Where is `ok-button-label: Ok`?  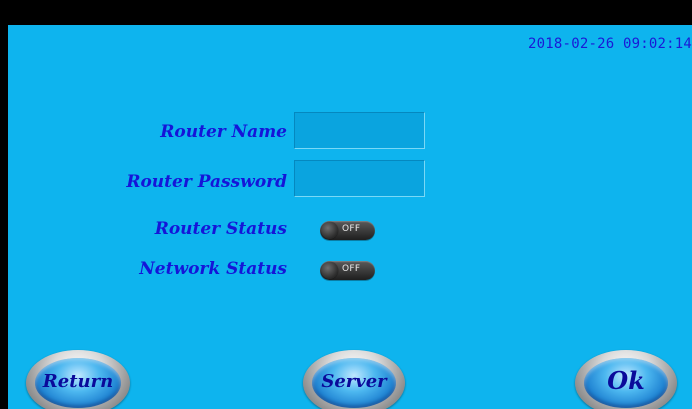 ok-button-label: Ok is located at coordinates (626, 380).